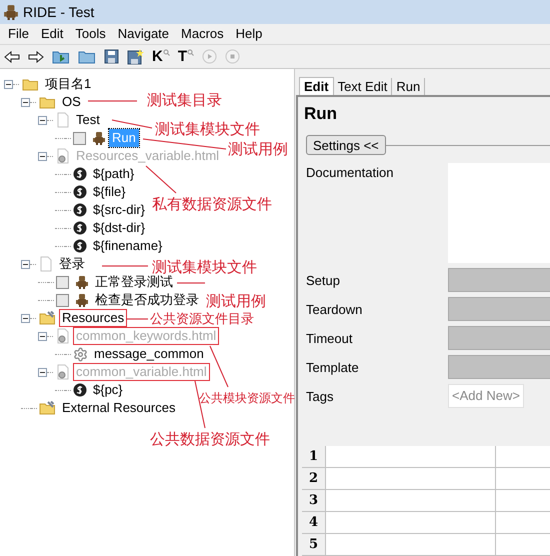 The width and height of the screenshot is (550, 556). Describe the element at coordinates (161, 56) in the screenshot. I see `search-button: K` at that location.